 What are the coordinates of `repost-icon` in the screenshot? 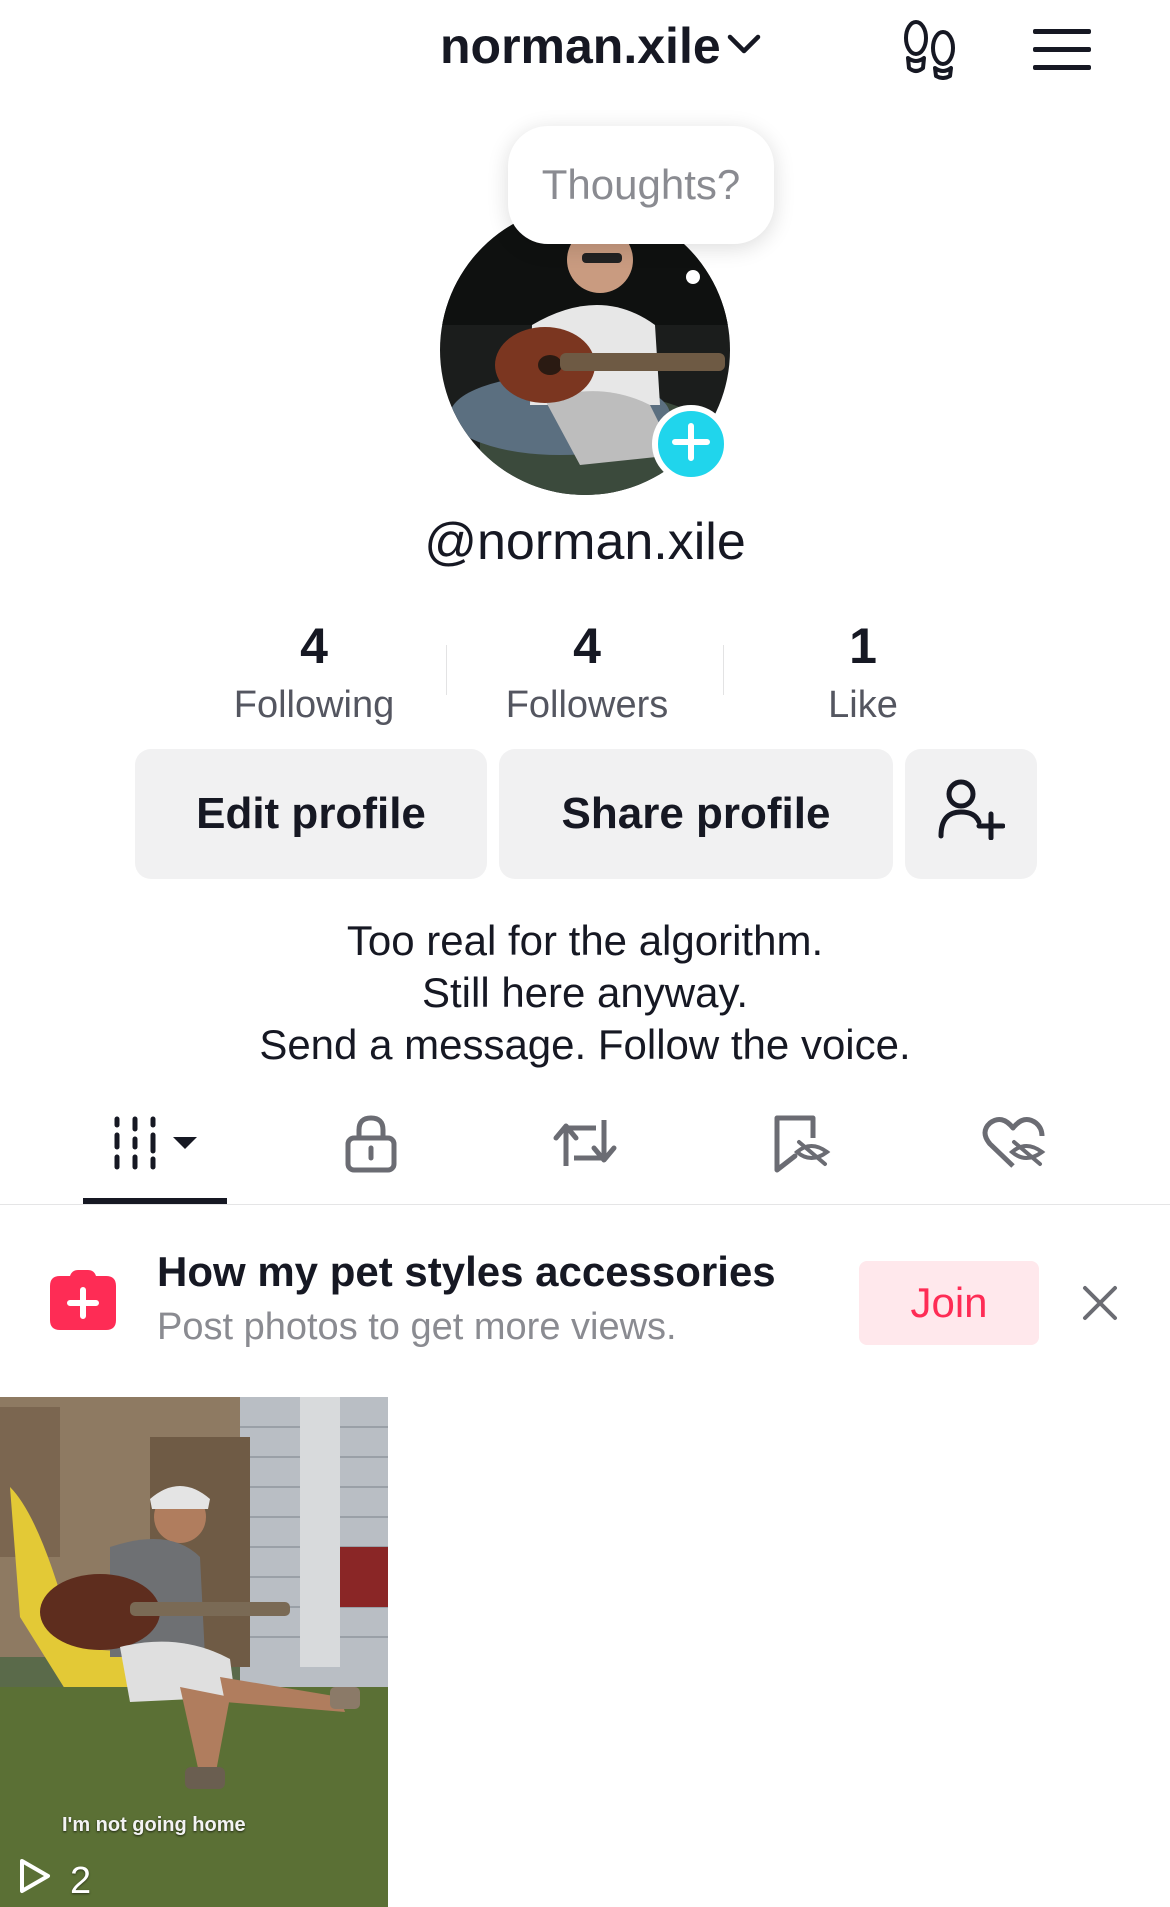 It's located at (585, 1145).